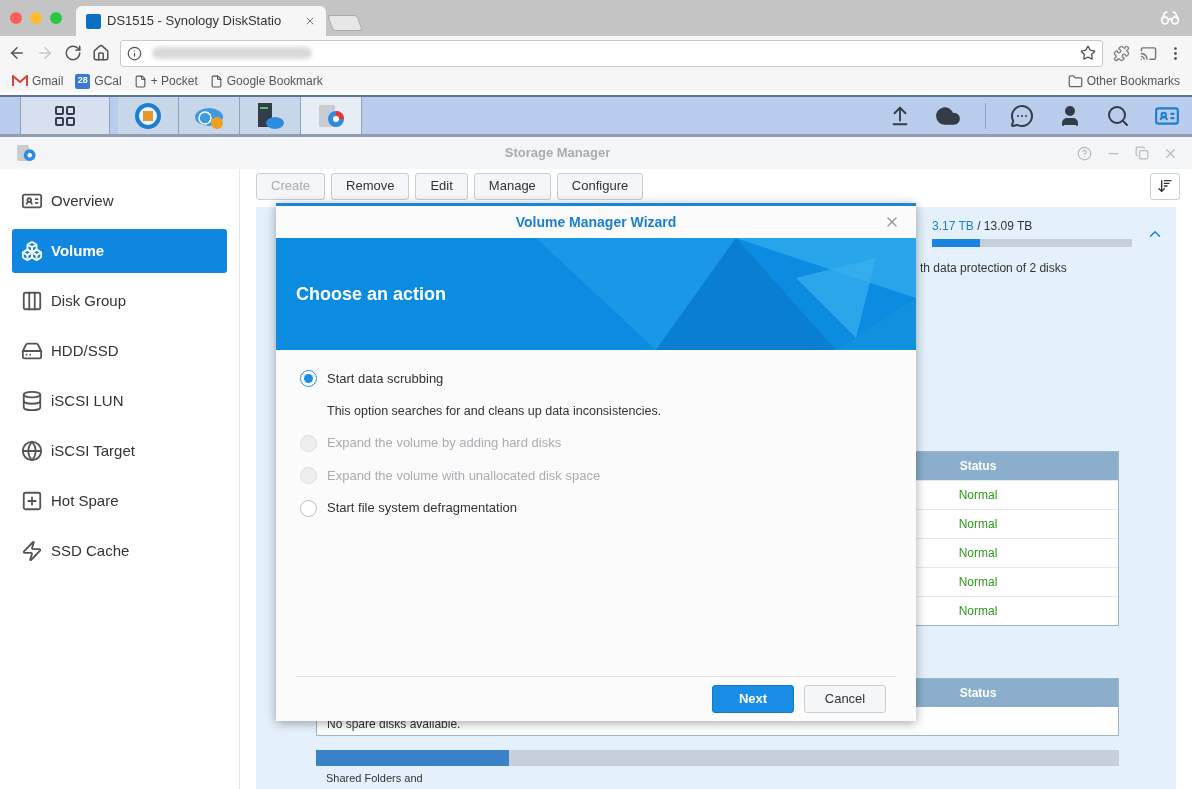 The image size is (1192, 789). What do you see at coordinates (1133, 81) in the screenshot?
I see `bookmark-link: Other Bookmarks` at bounding box center [1133, 81].